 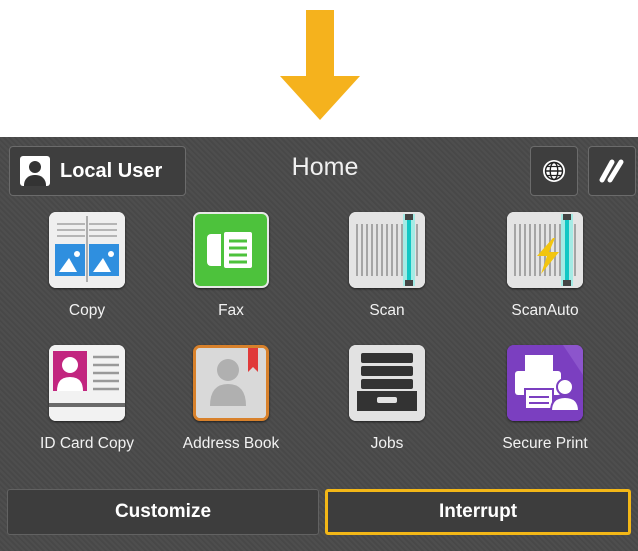 I want to click on down-arrow-icon, so click(x=320, y=65).